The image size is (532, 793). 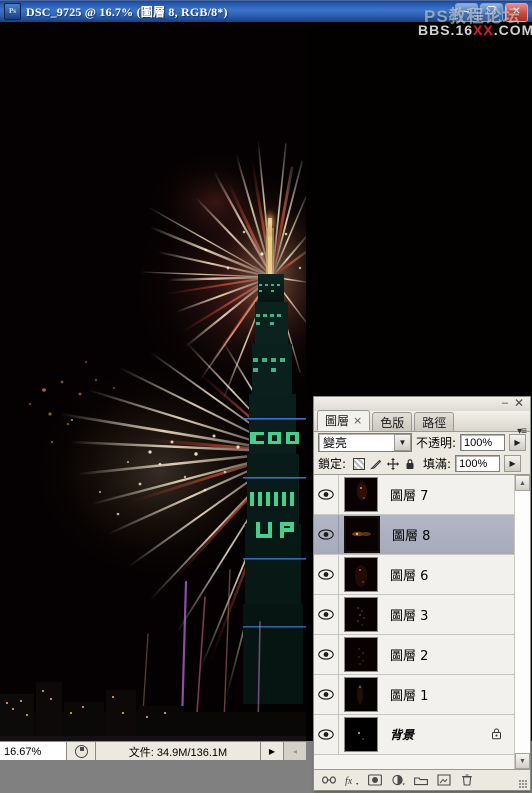 I want to click on layer-list: 圖層 7 圖層 8 圖層 6 圖層 3 圖層 2 圖層 1 背景, so click(x=414, y=622).